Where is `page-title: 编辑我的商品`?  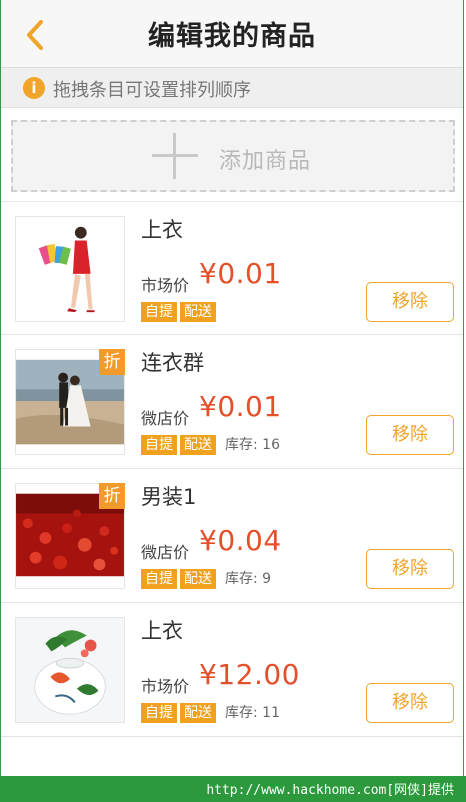
page-title: 编辑我的商品 is located at coordinates (232, 36).